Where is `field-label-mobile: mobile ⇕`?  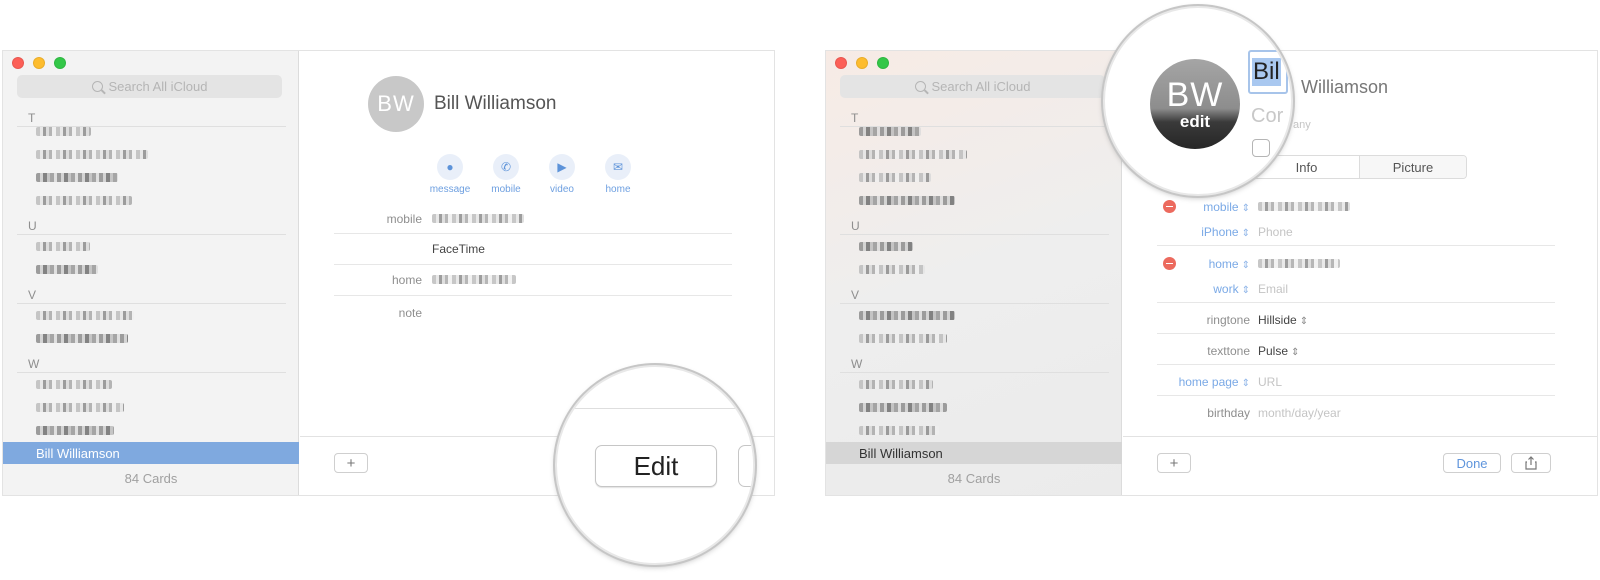 field-label-mobile: mobile ⇕ is located at coordinates (1205, 207).